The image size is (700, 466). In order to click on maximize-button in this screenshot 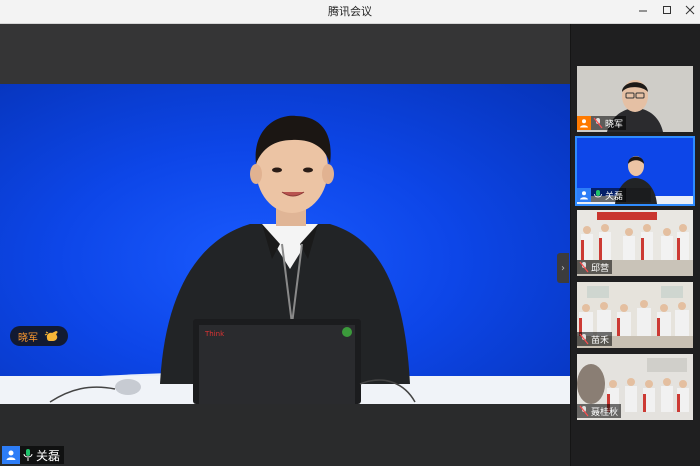, I will do `click(667, 11)`.